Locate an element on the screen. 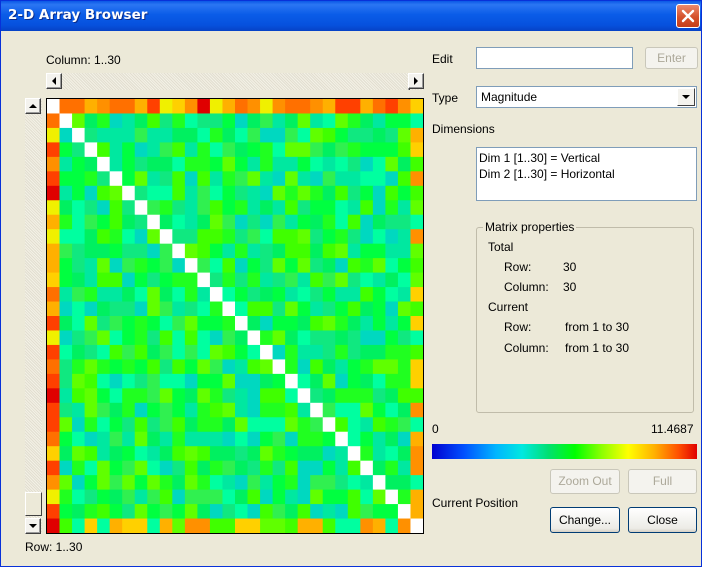 This screenshot has height=567, width=702. dimension-item-1: Dim 1 [1..30] = Vertical is located at coordinates (539, 158).